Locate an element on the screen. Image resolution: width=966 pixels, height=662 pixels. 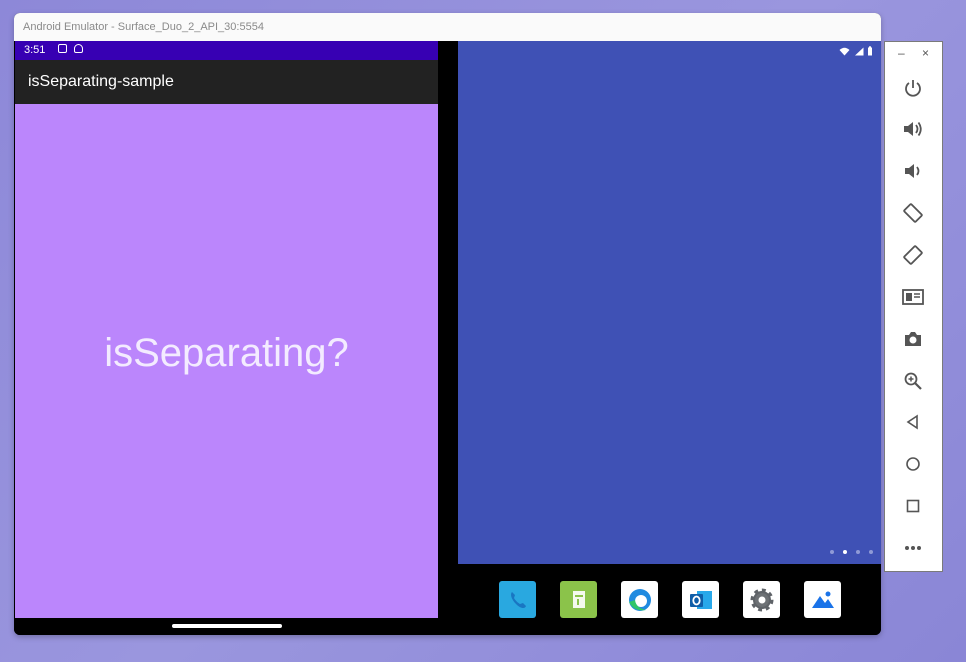
rotate-right-icon is located at coordinates (913, 255).